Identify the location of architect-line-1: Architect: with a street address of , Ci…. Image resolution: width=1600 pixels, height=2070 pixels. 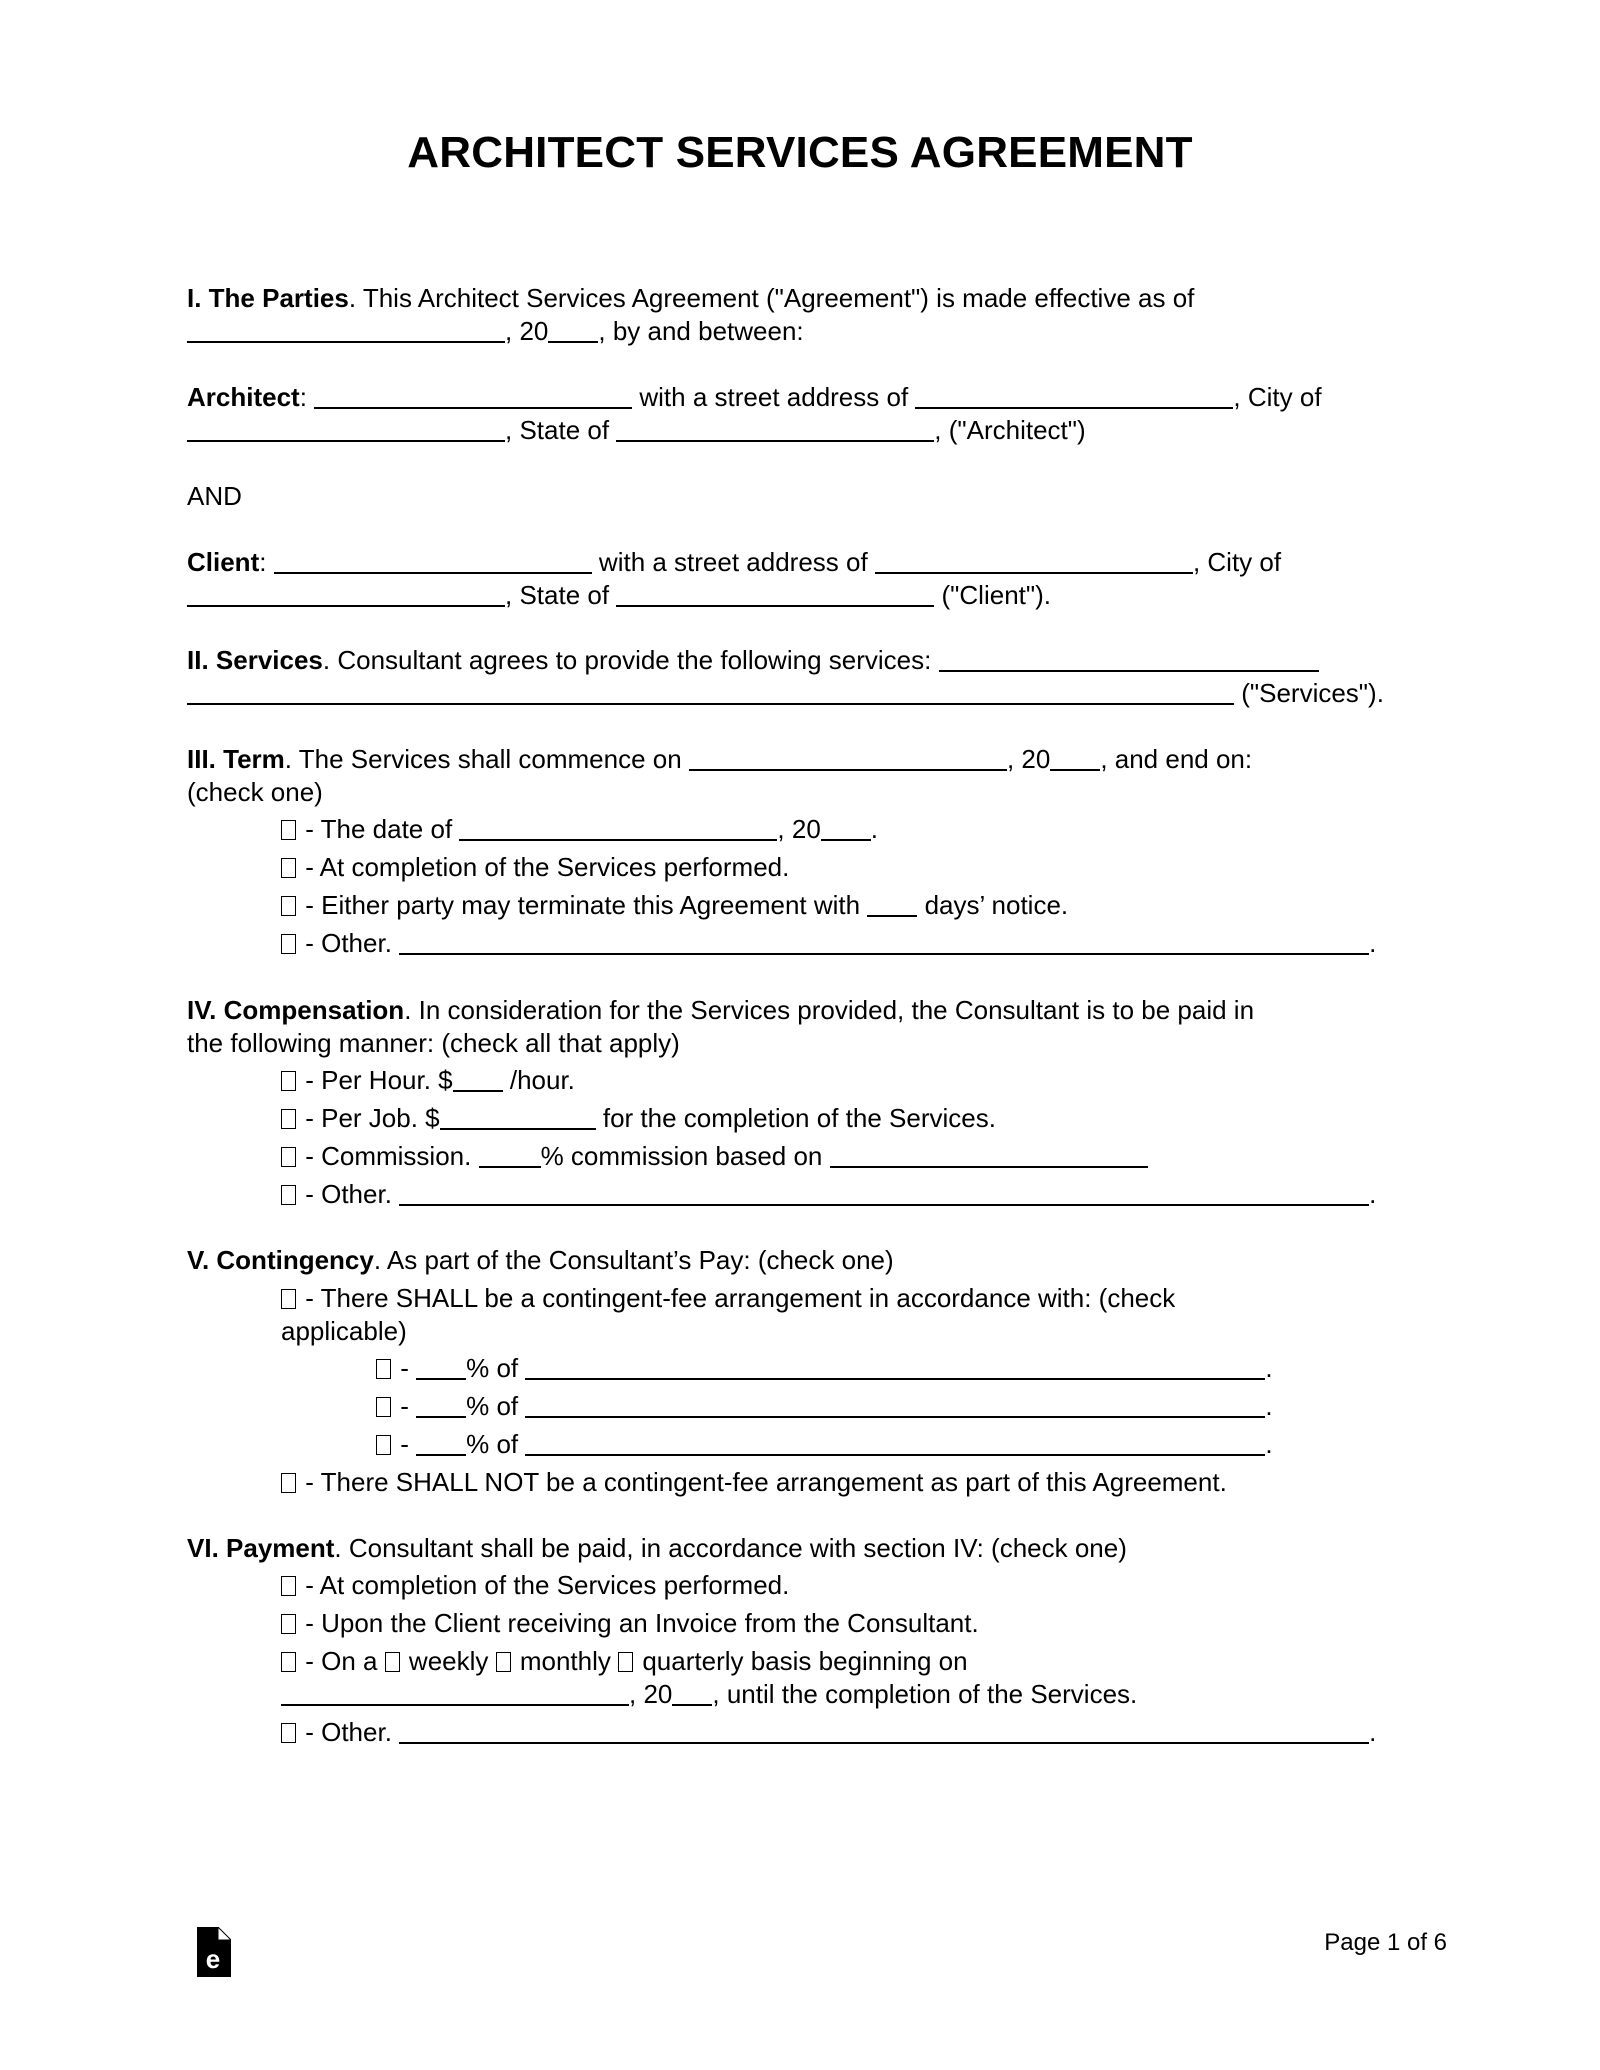
(754, 397).